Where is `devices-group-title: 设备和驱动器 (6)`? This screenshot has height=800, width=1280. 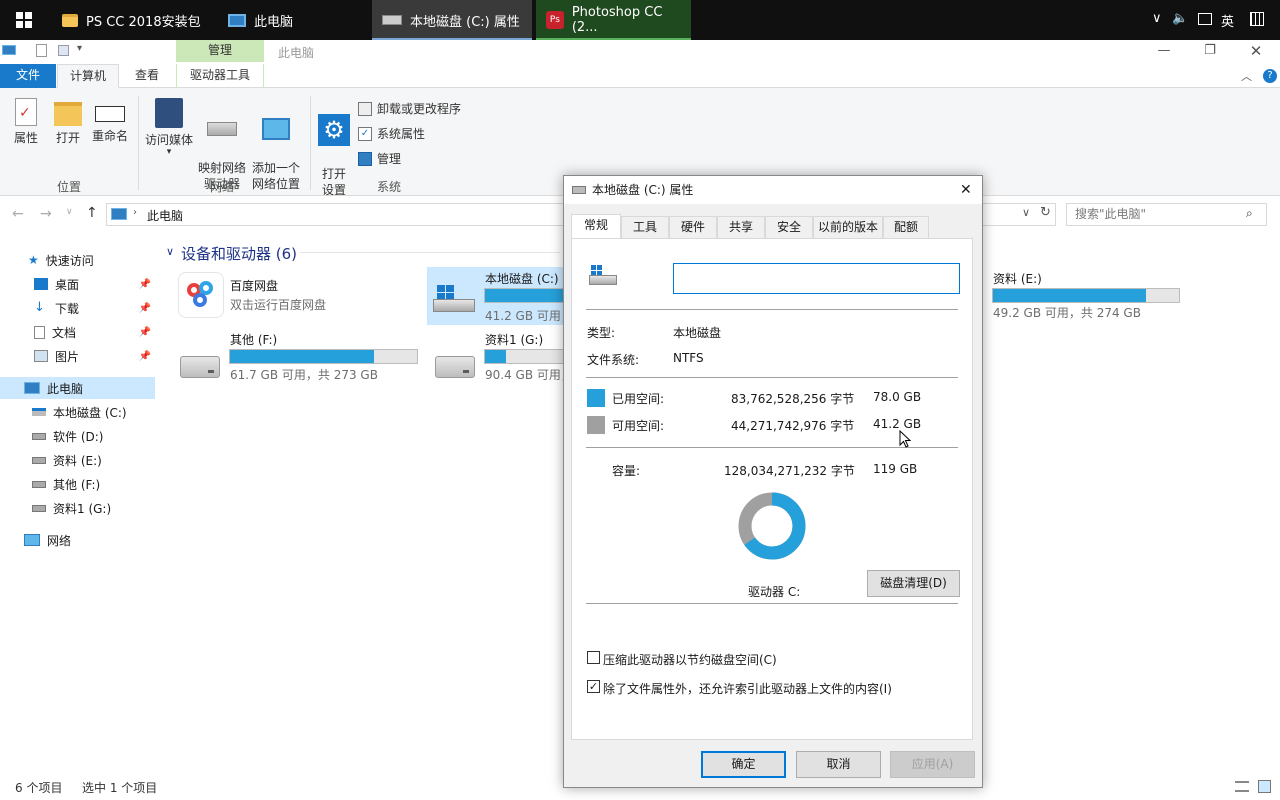 devices-group-title: 设备和驱动器 (6) is located at coordinates (239, 253).